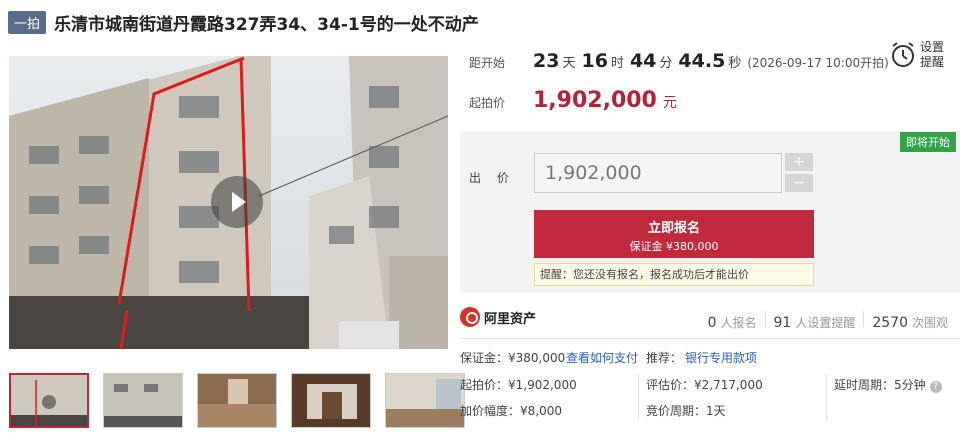 This screenshot has width=960, height=447. What do you see at coordinates (673, 228) in the screenshot?
I see `signup-label: 立即报名` at bounding box center [673, 228].